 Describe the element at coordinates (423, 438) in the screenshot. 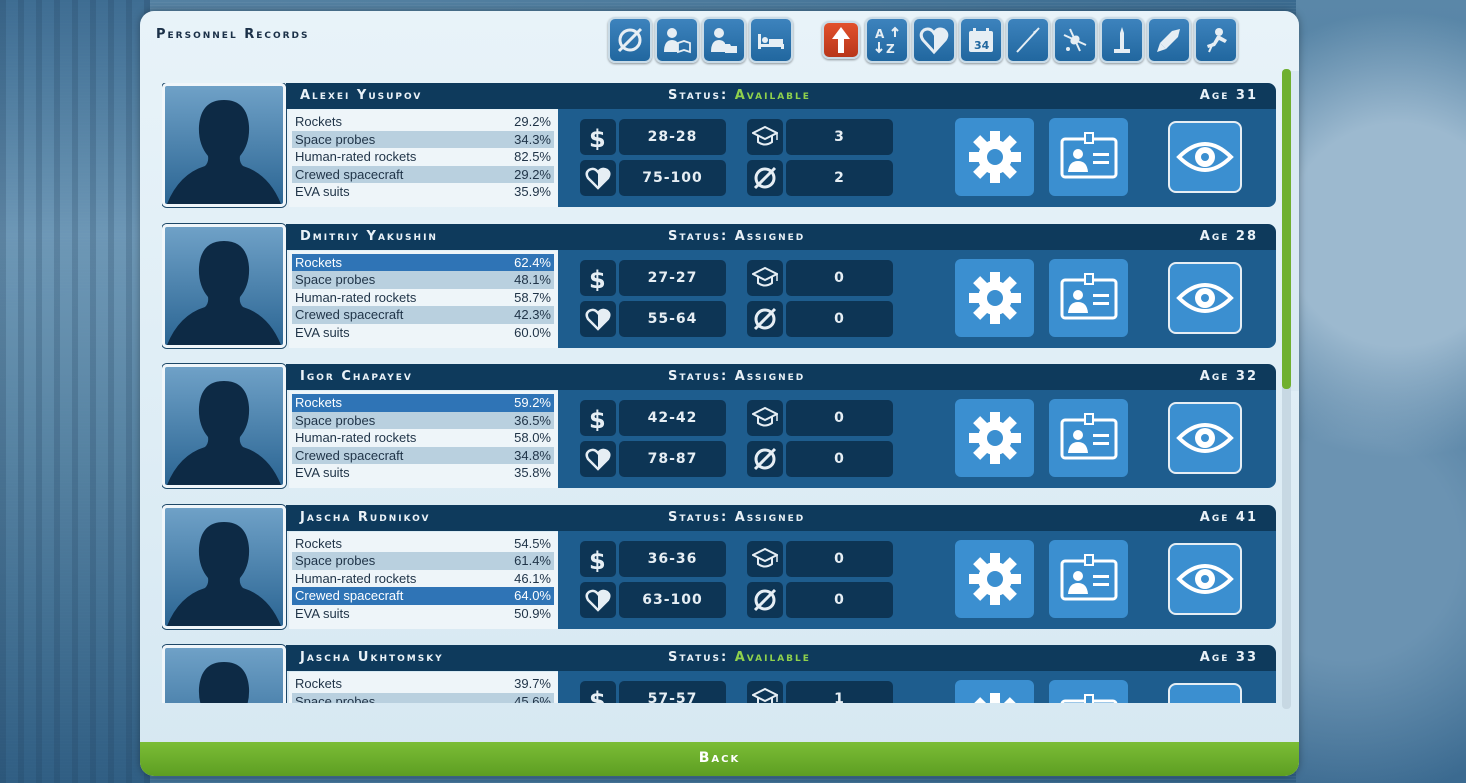

I see `skill-row: Human-rated rockets 58.0%` at that location.